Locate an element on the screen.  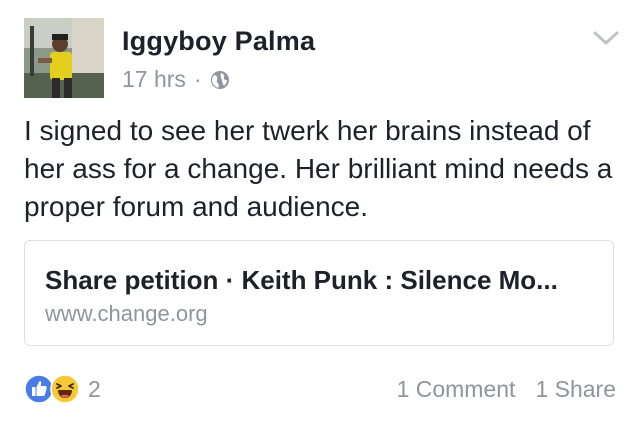
reactions-summary: 2 is located at coordinates (62, 389).